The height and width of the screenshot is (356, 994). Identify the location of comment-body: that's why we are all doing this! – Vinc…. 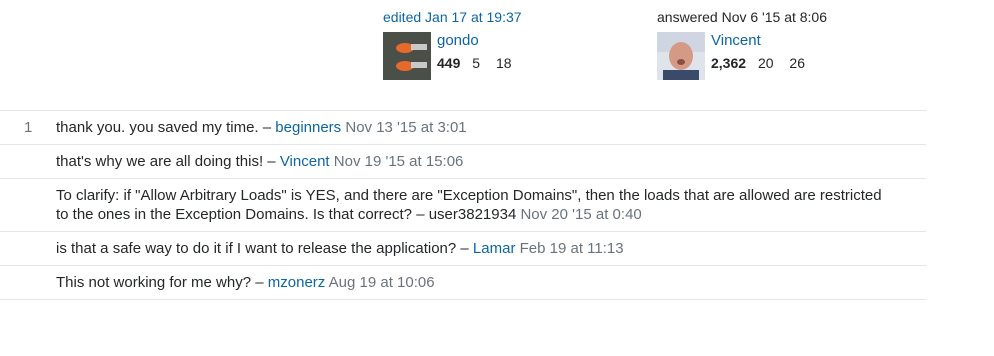
(491, 161).